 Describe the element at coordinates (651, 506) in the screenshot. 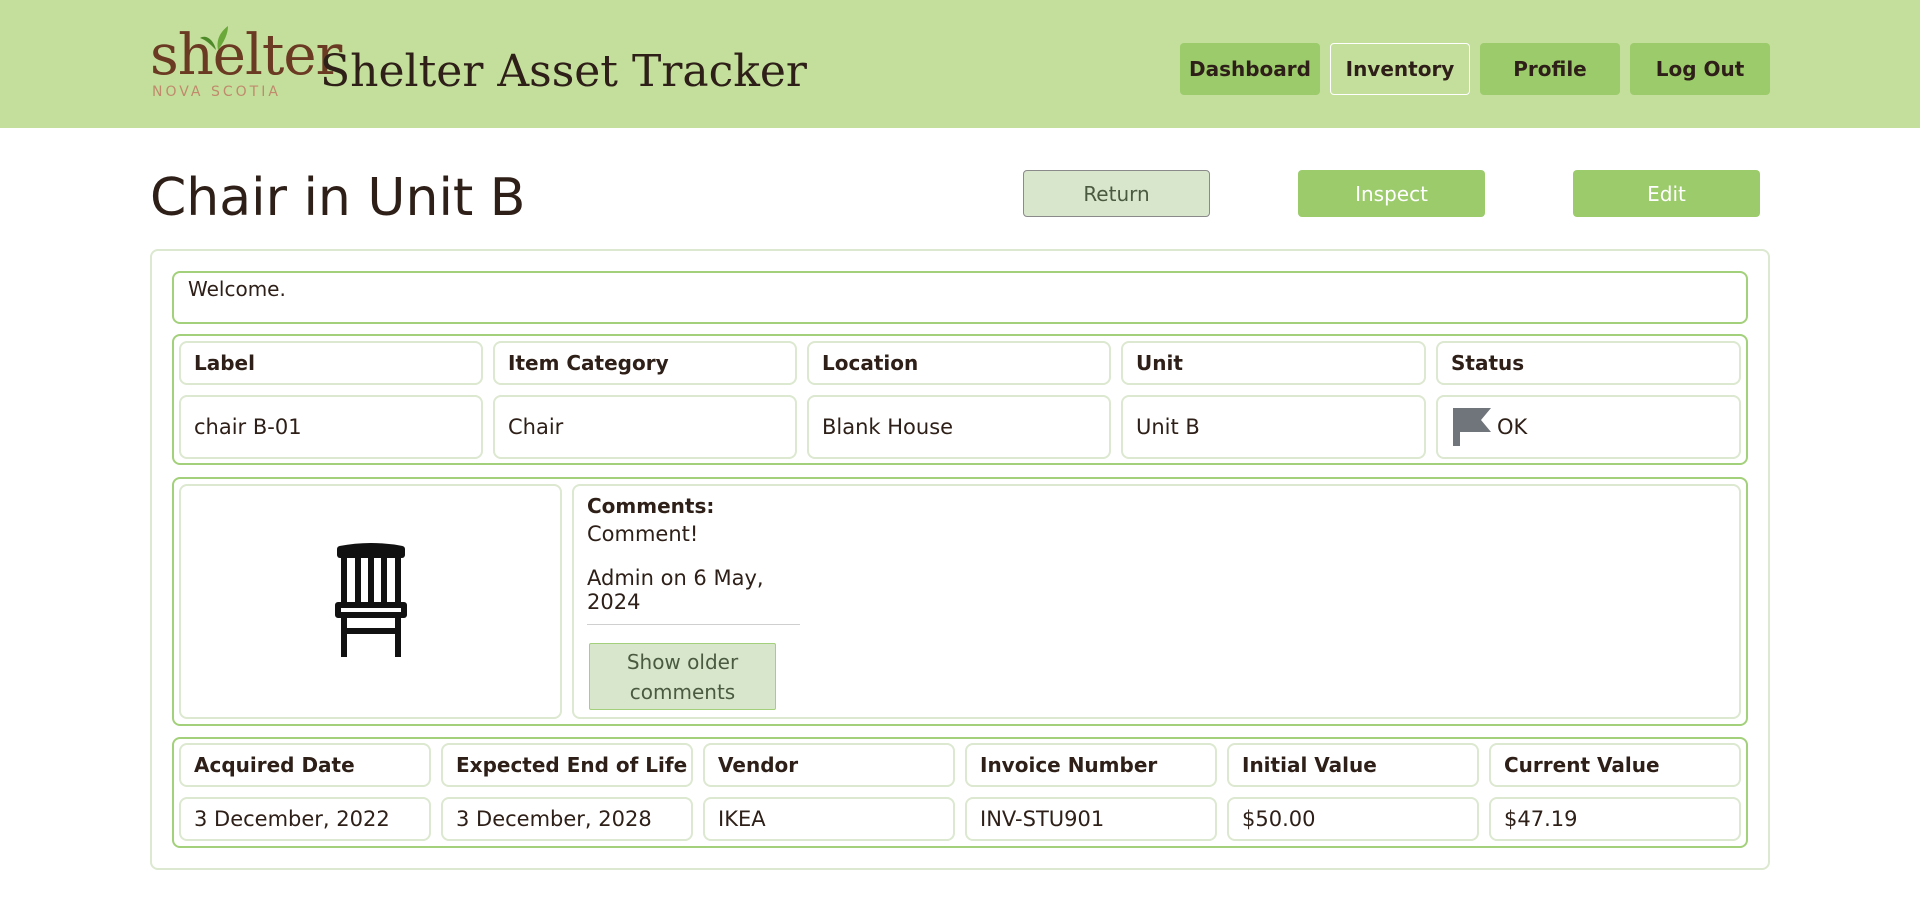

I see `comments-title: Comments:` at that location.